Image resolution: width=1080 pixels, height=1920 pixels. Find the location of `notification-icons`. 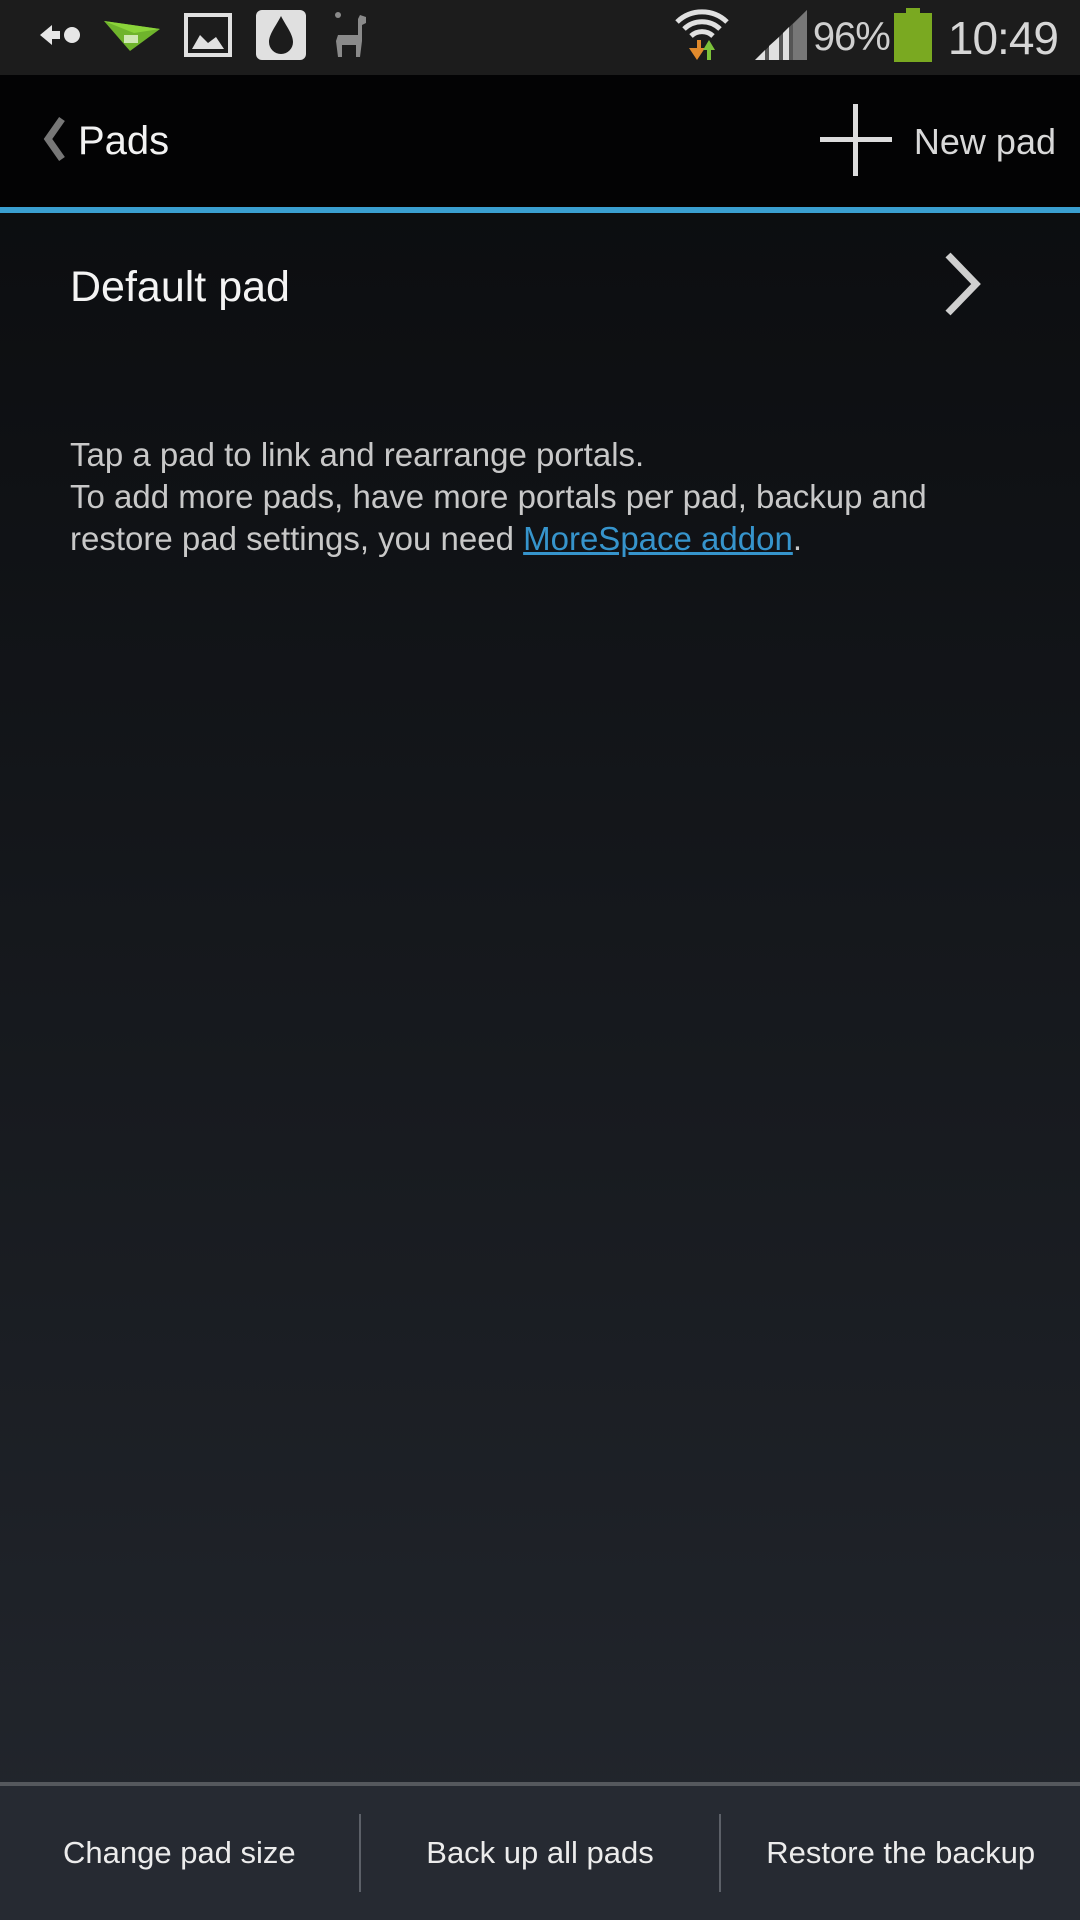

notification-icons is located at coordinates (205, 37).